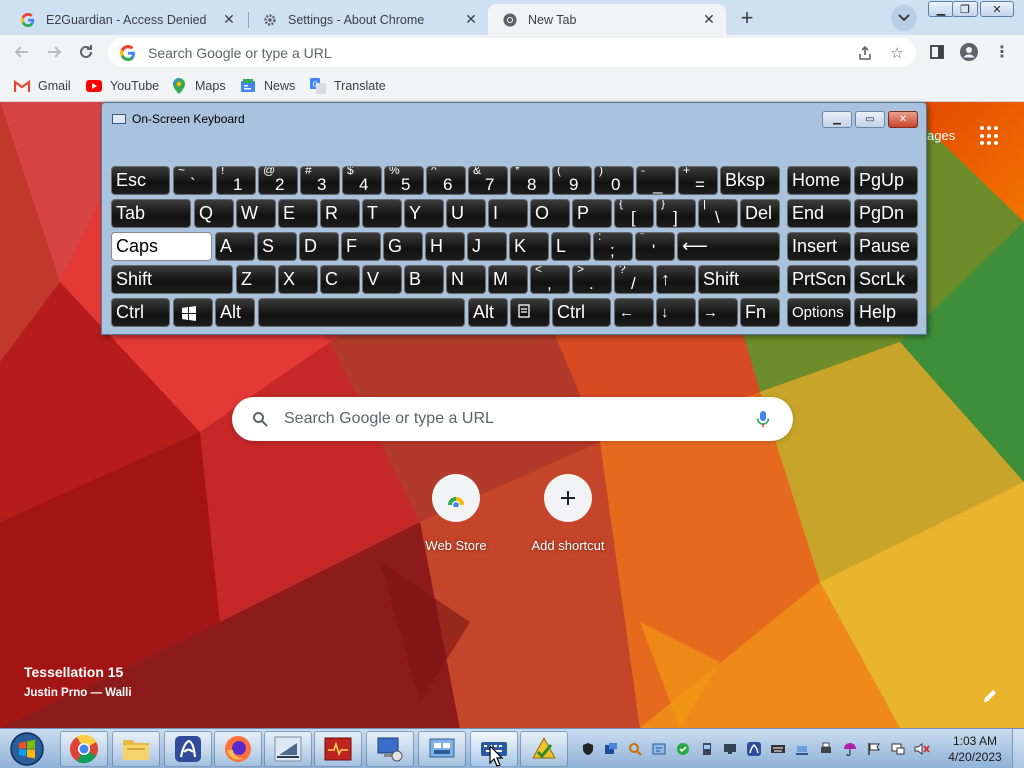 Image resolution: width=1024 pixels, height=768 pixels. I want to click on key-x: X, so click(298, 279).